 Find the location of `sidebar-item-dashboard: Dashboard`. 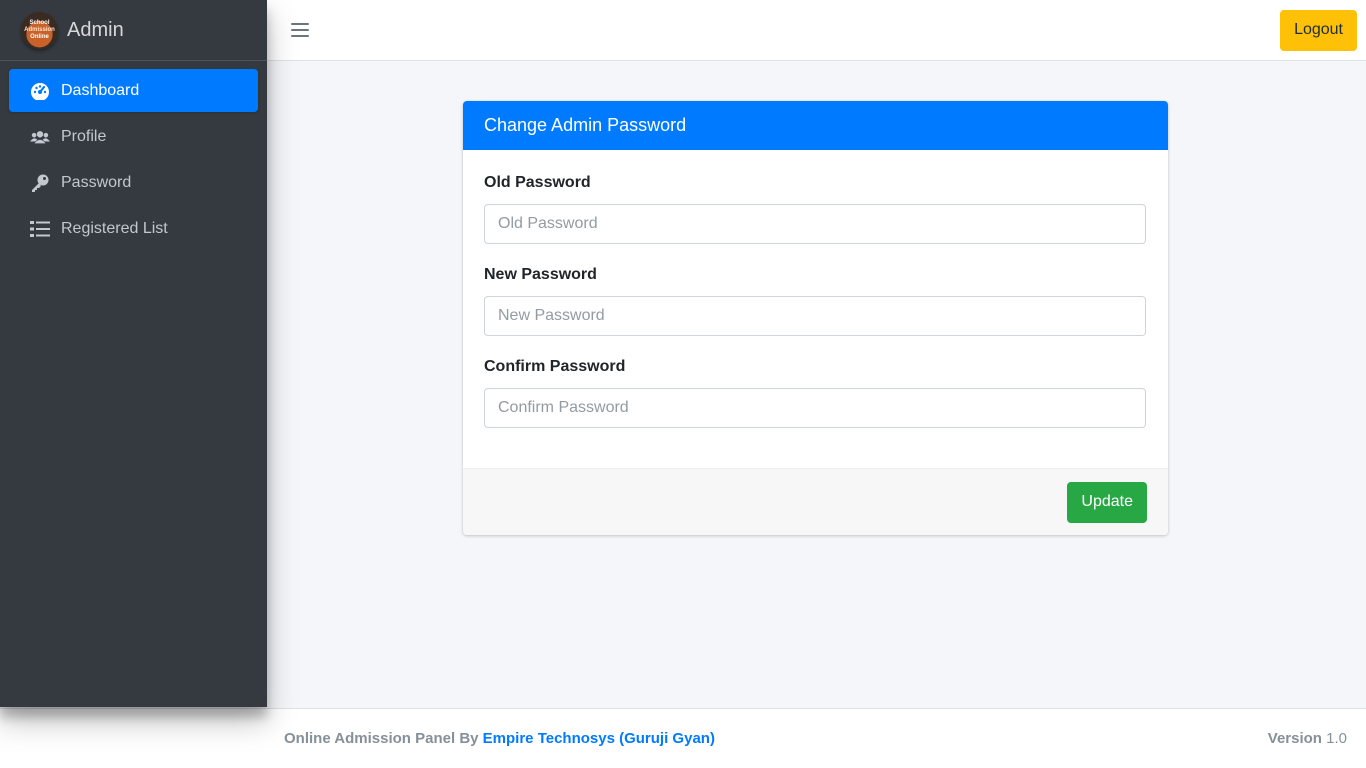

sidebar-item-dashboard: Dashboard is located at coordinates (133, 90).